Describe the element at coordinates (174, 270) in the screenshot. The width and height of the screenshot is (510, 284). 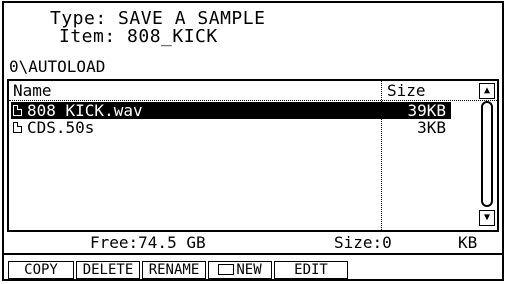
I see `rename-button: RENAME` at that location.